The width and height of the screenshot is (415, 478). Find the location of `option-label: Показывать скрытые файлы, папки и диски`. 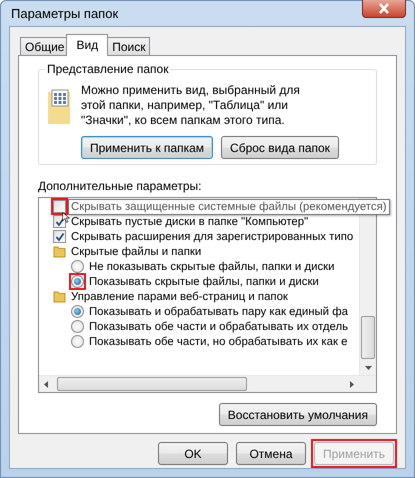

option-label: Показывать скрытые файлы, папки и диски is located at coordinates (204, 281).